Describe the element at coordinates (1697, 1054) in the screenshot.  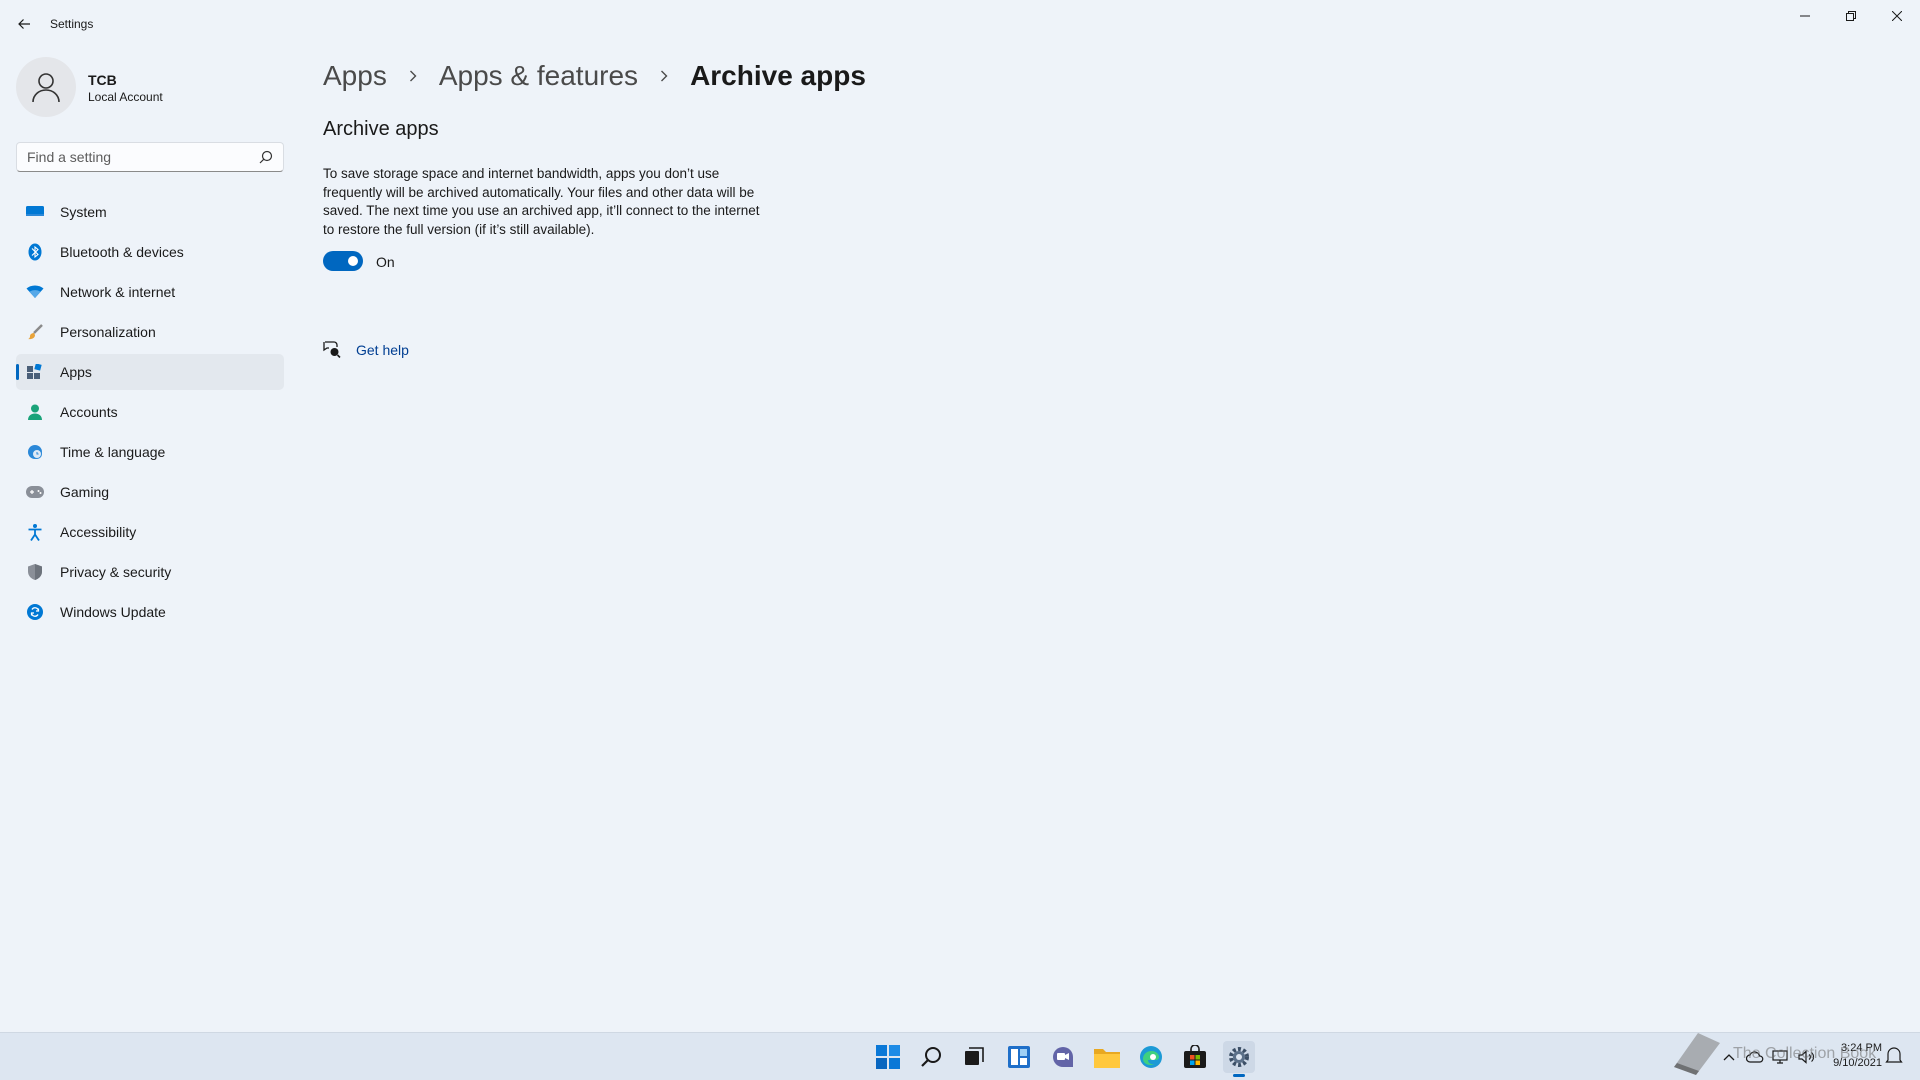
I see `book-watermark-icon` at that location.